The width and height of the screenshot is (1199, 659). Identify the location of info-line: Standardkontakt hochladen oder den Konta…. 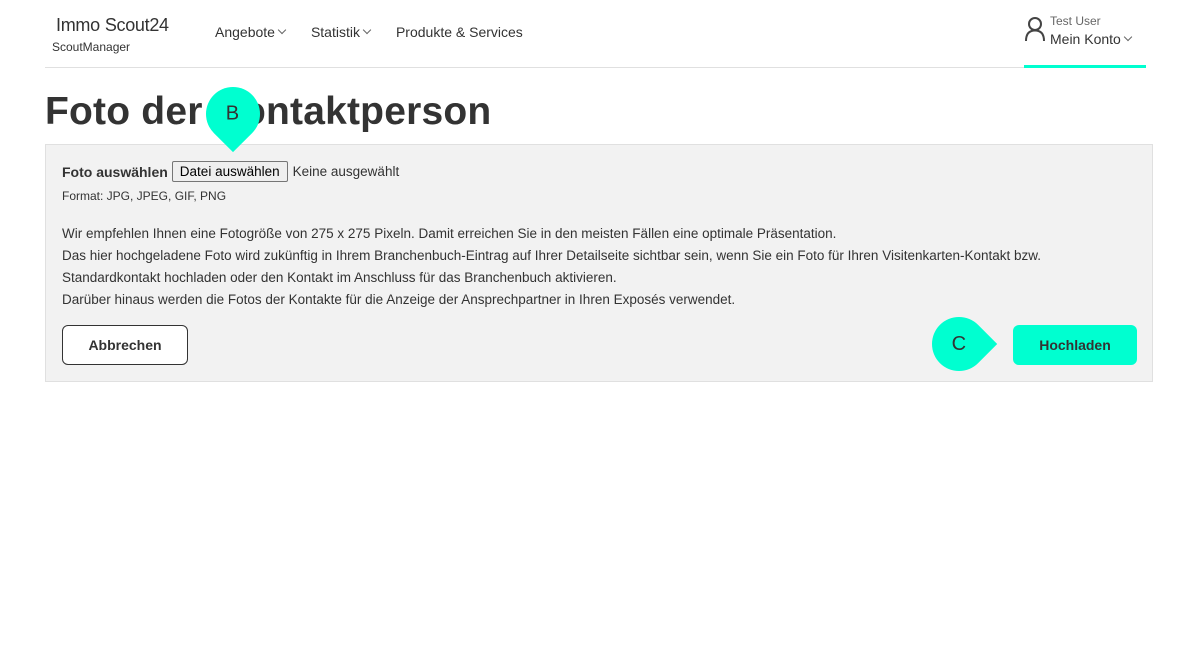
(339, 277).